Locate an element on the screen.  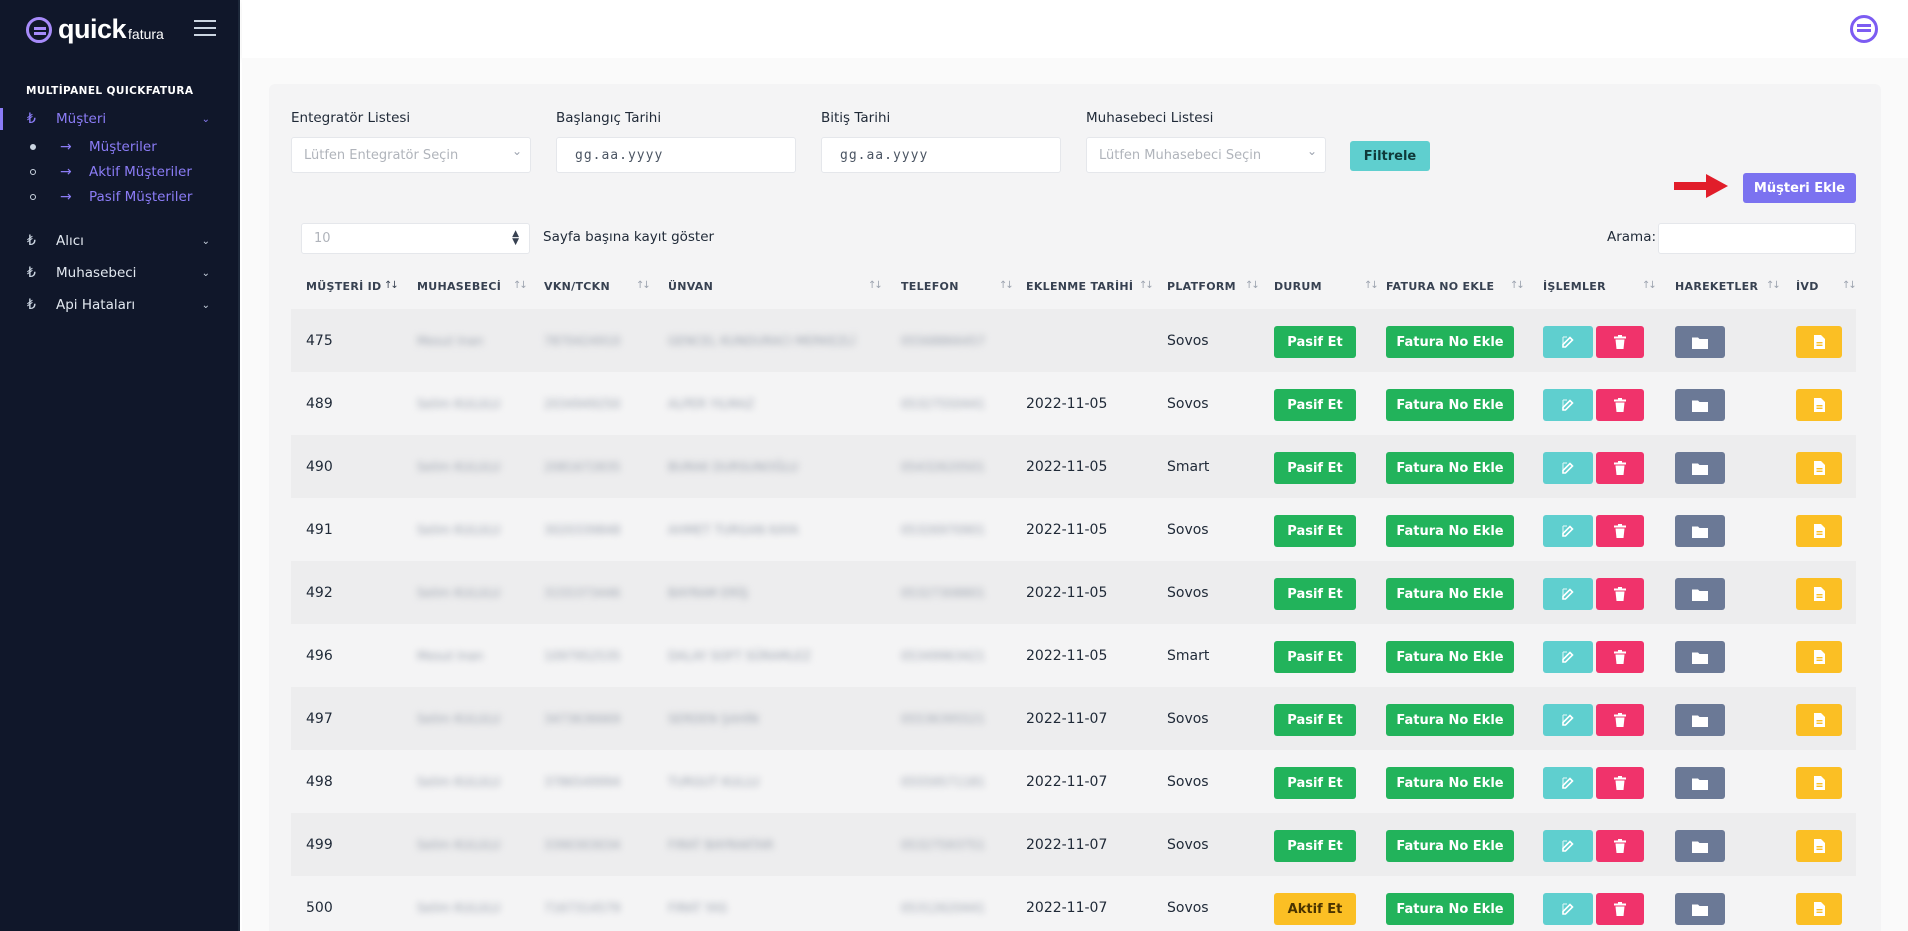
add-customer-button: Müşteri Ekle is located at coordinates (1799, 188).